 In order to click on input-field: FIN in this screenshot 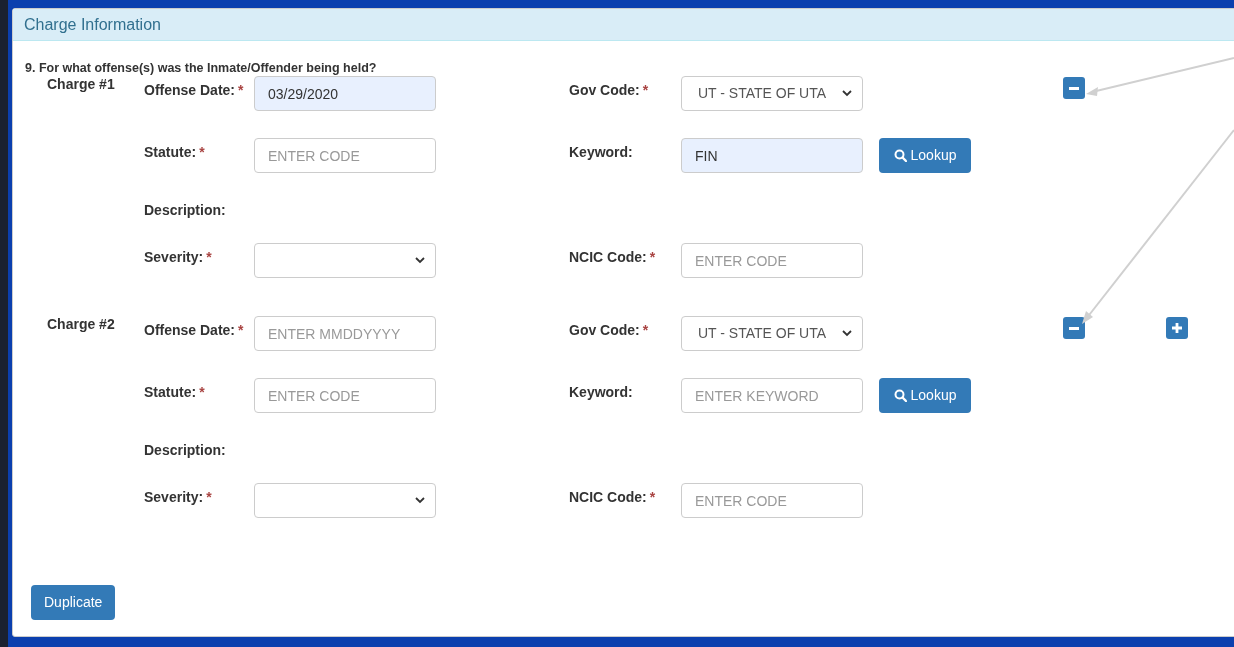, I will do `click(772, 155)`.